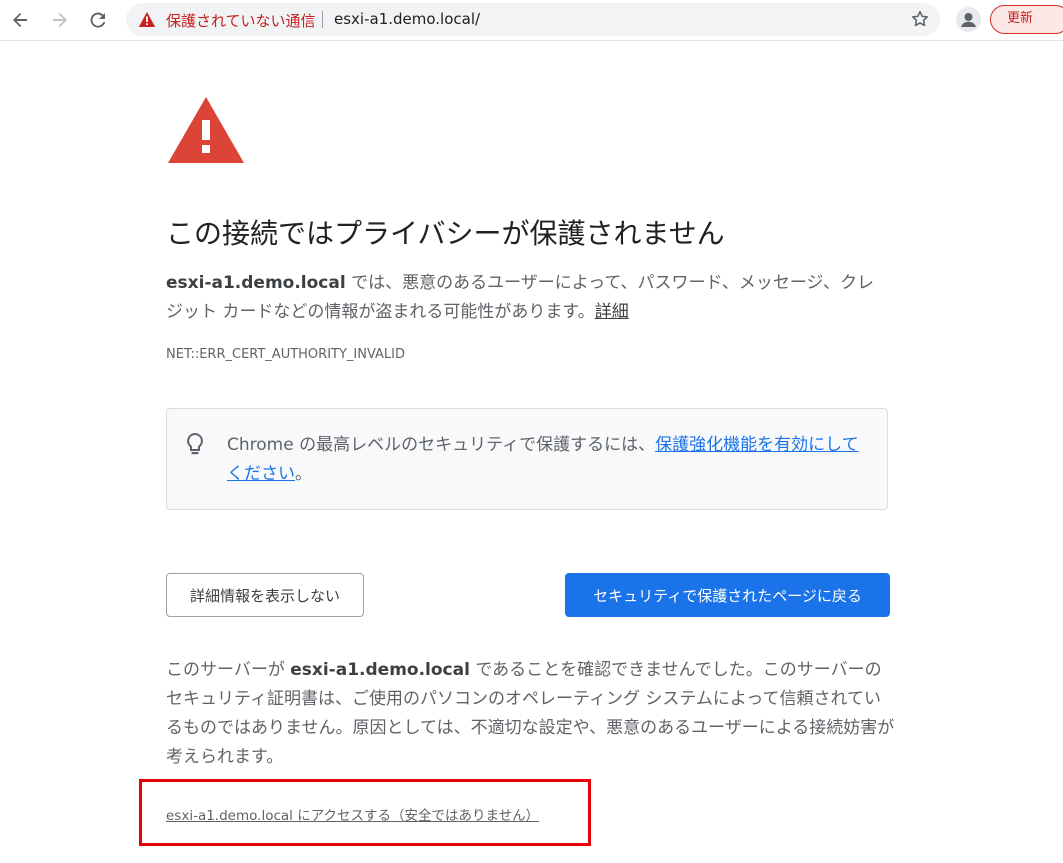  Describe the element at coordinates (286, 354) in the screenshot. I see `error-code: NET::ERR_CERT_AUTHORITY_INVALID` at that location.